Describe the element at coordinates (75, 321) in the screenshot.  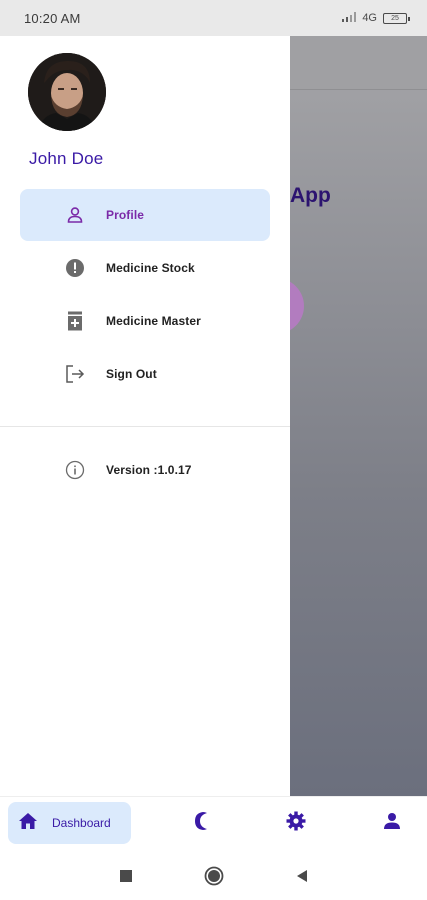
I see `medicine-box-icon` at that location.